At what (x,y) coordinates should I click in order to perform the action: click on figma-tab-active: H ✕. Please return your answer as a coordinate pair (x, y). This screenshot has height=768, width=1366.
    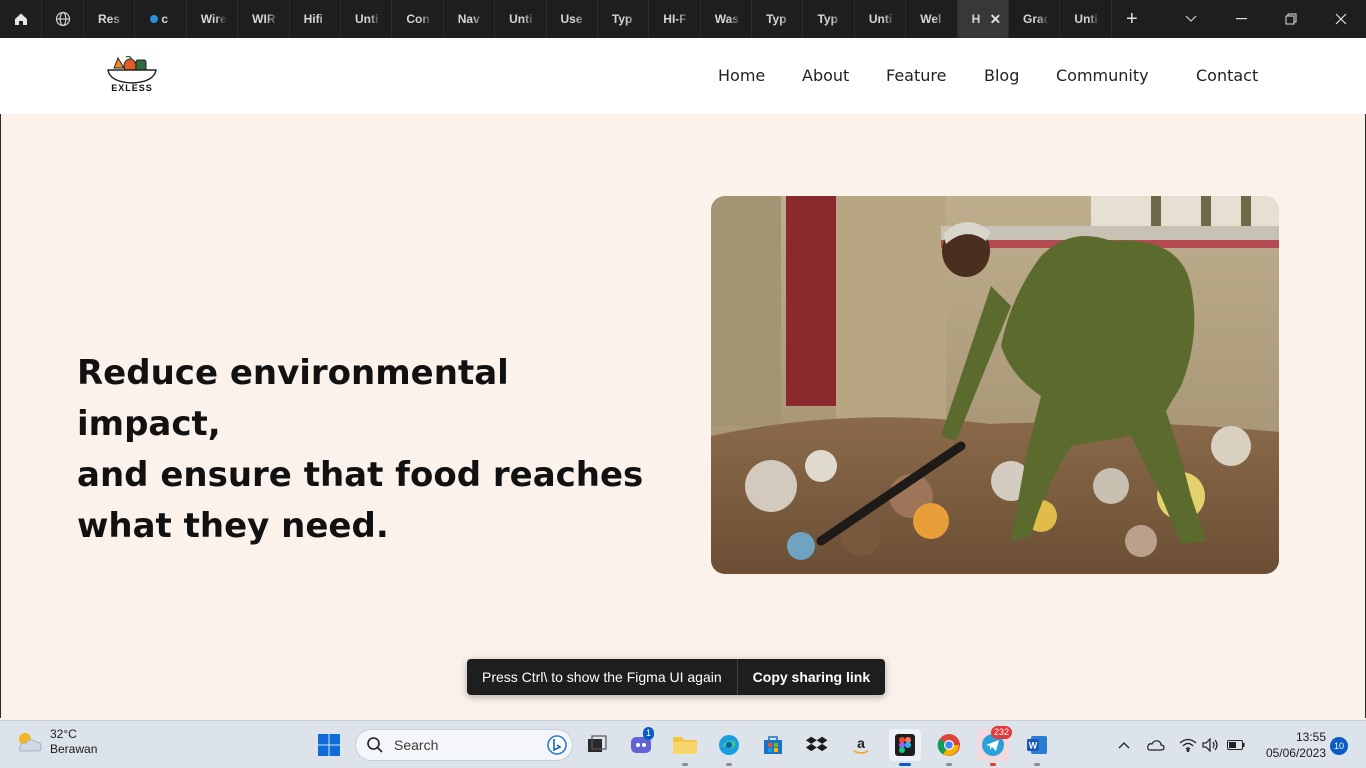
    Looking at the image, I should click on (983, 19).